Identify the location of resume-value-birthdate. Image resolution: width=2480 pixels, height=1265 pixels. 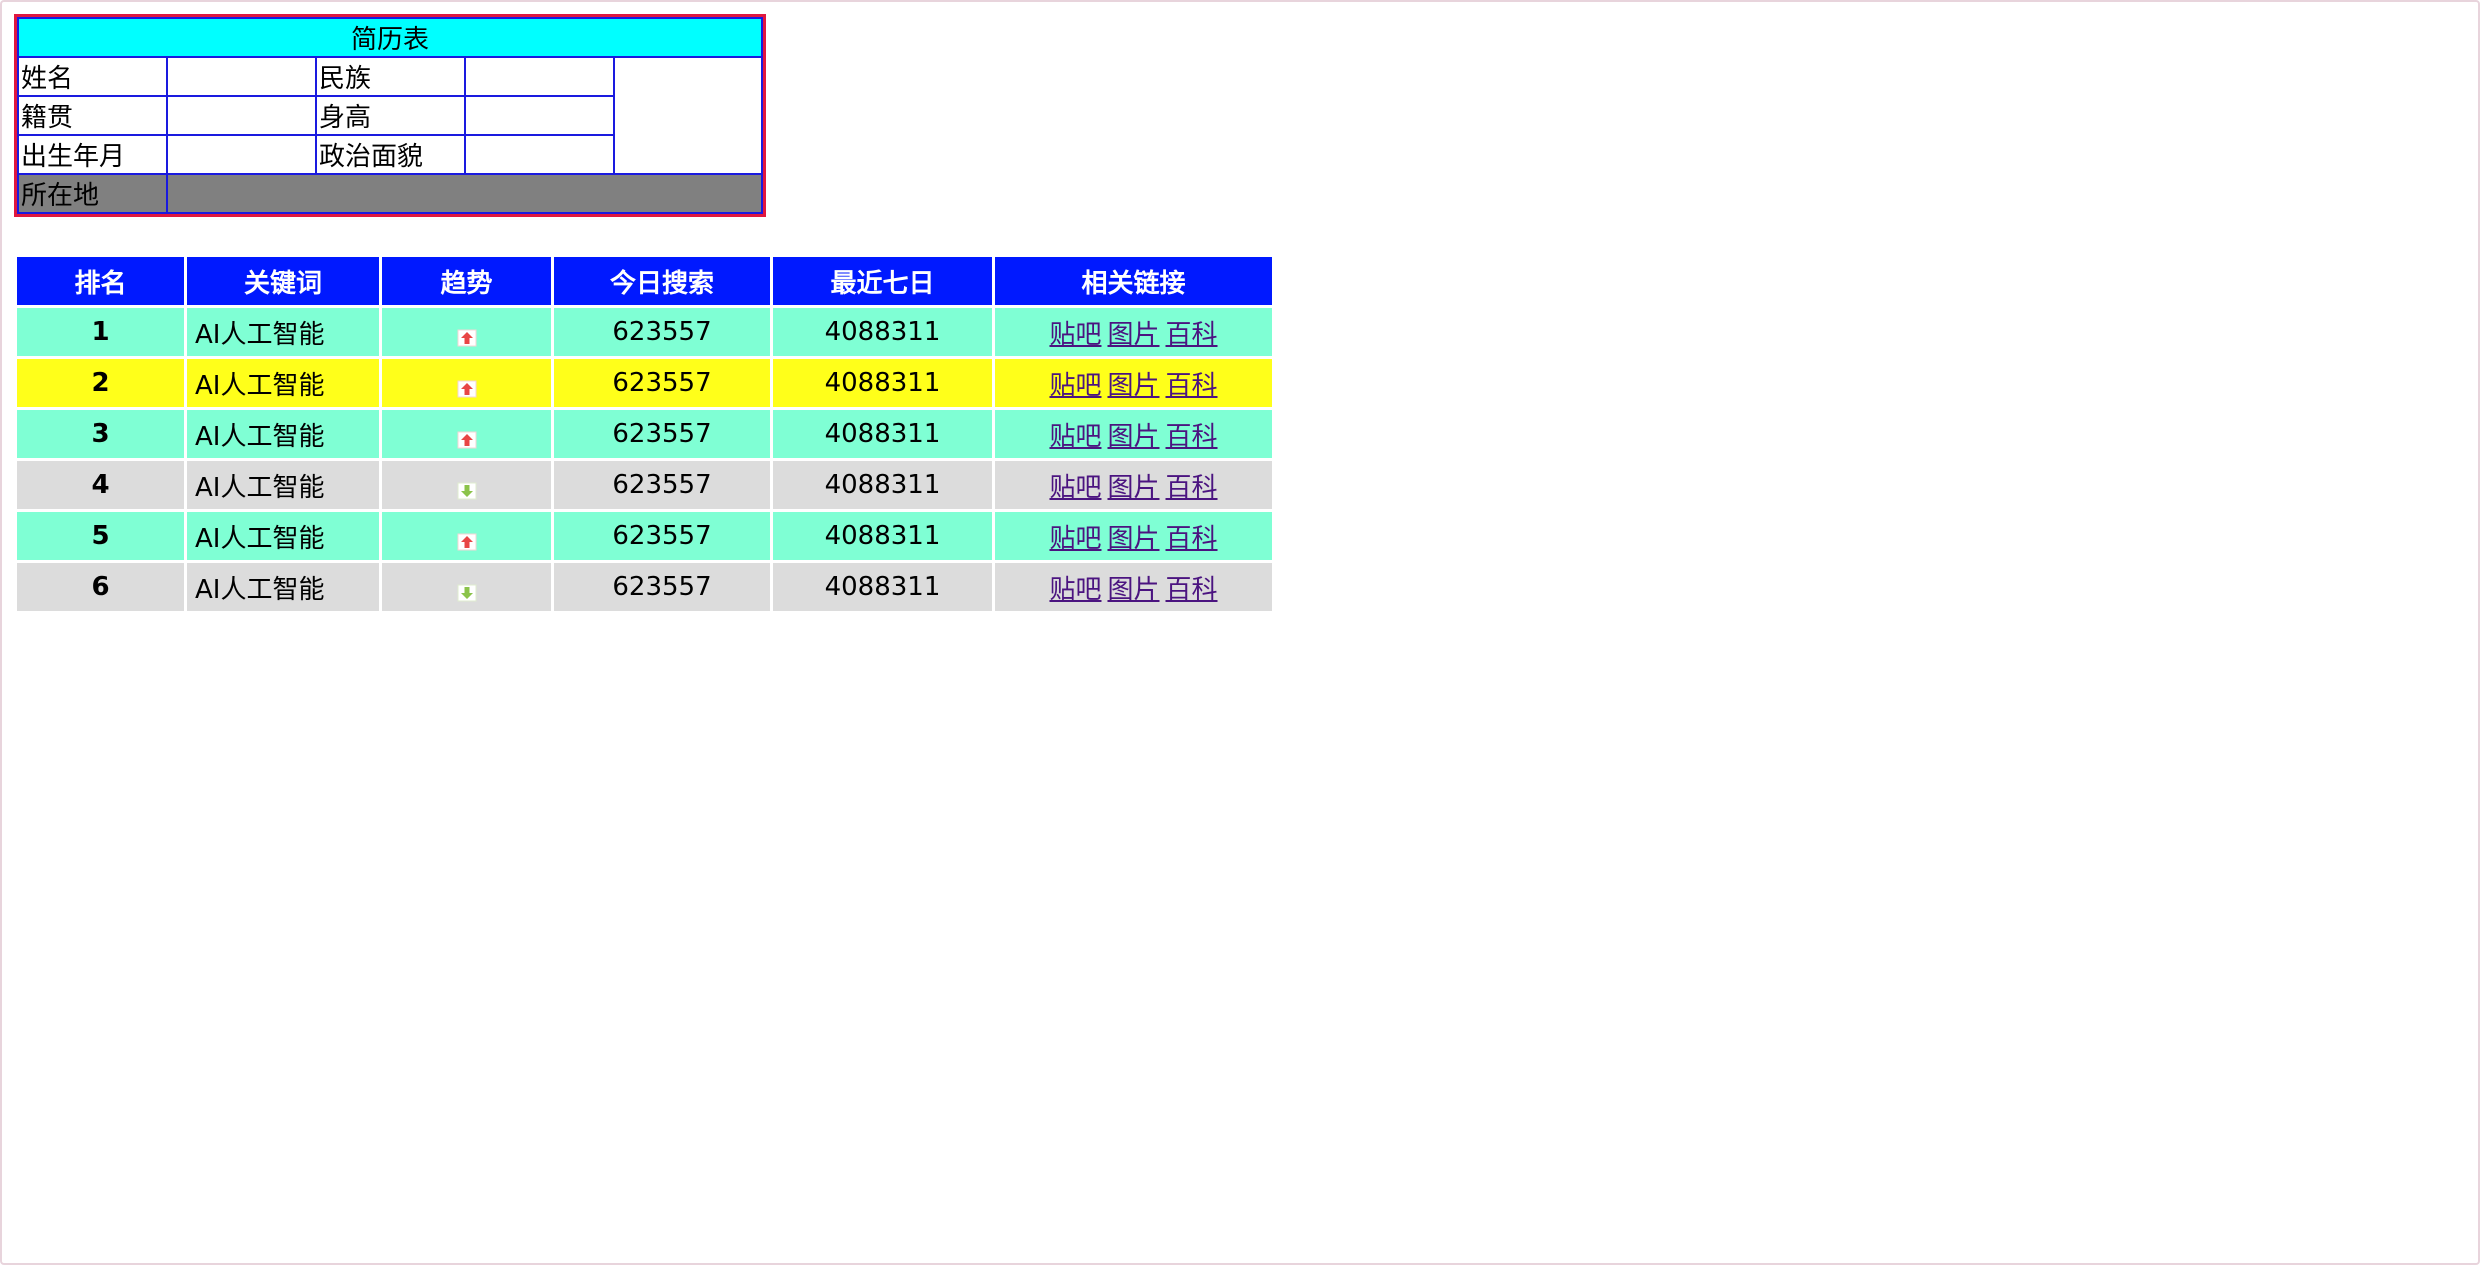
(241, 154).